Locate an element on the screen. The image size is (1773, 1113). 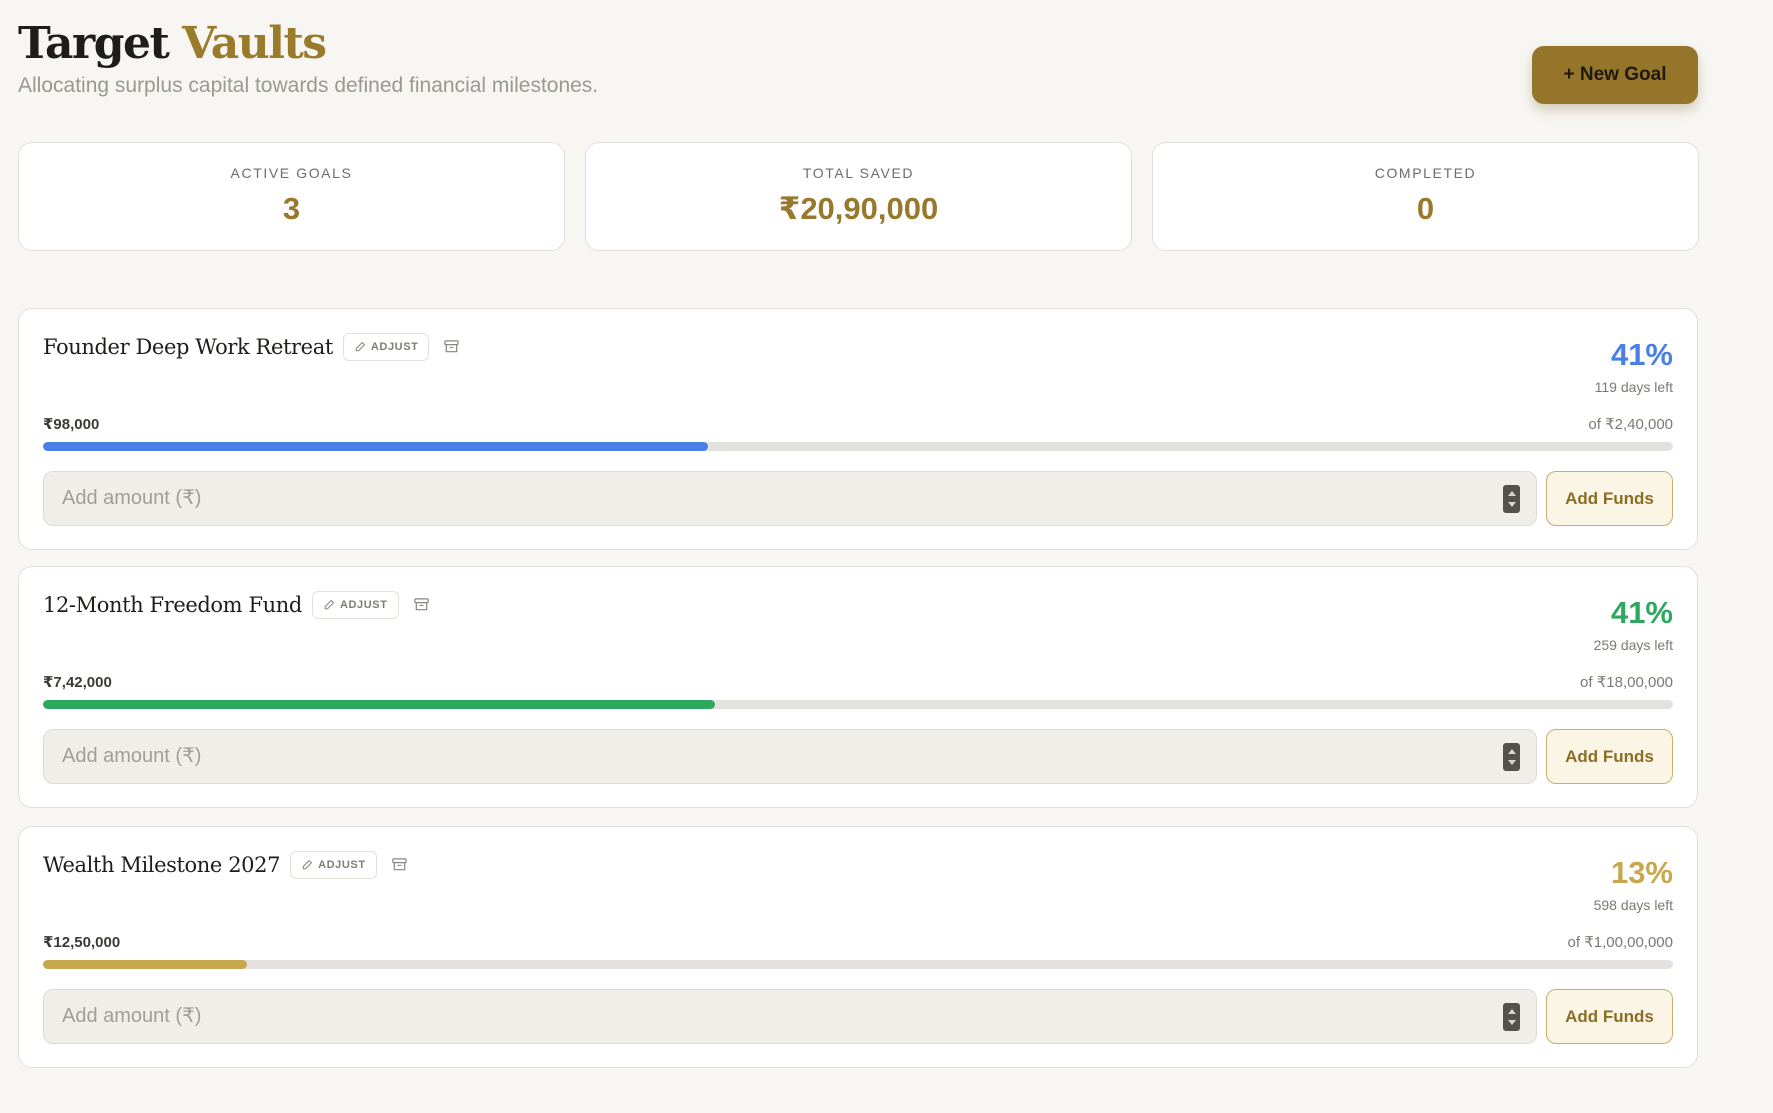
goal-header: Wealth Milestone 2027 ADJUST is located at coordinates (226, 865).